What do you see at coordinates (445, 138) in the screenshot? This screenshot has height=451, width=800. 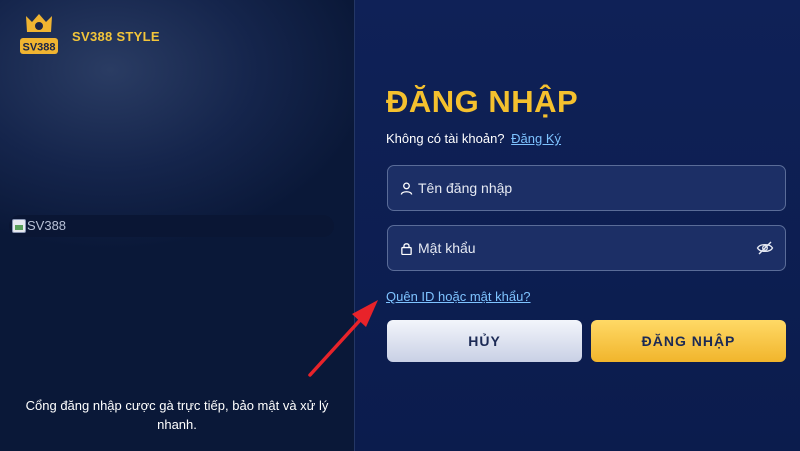 I see `signup-prompt: Không có tài khoản?` at bounding box center [445, 138].